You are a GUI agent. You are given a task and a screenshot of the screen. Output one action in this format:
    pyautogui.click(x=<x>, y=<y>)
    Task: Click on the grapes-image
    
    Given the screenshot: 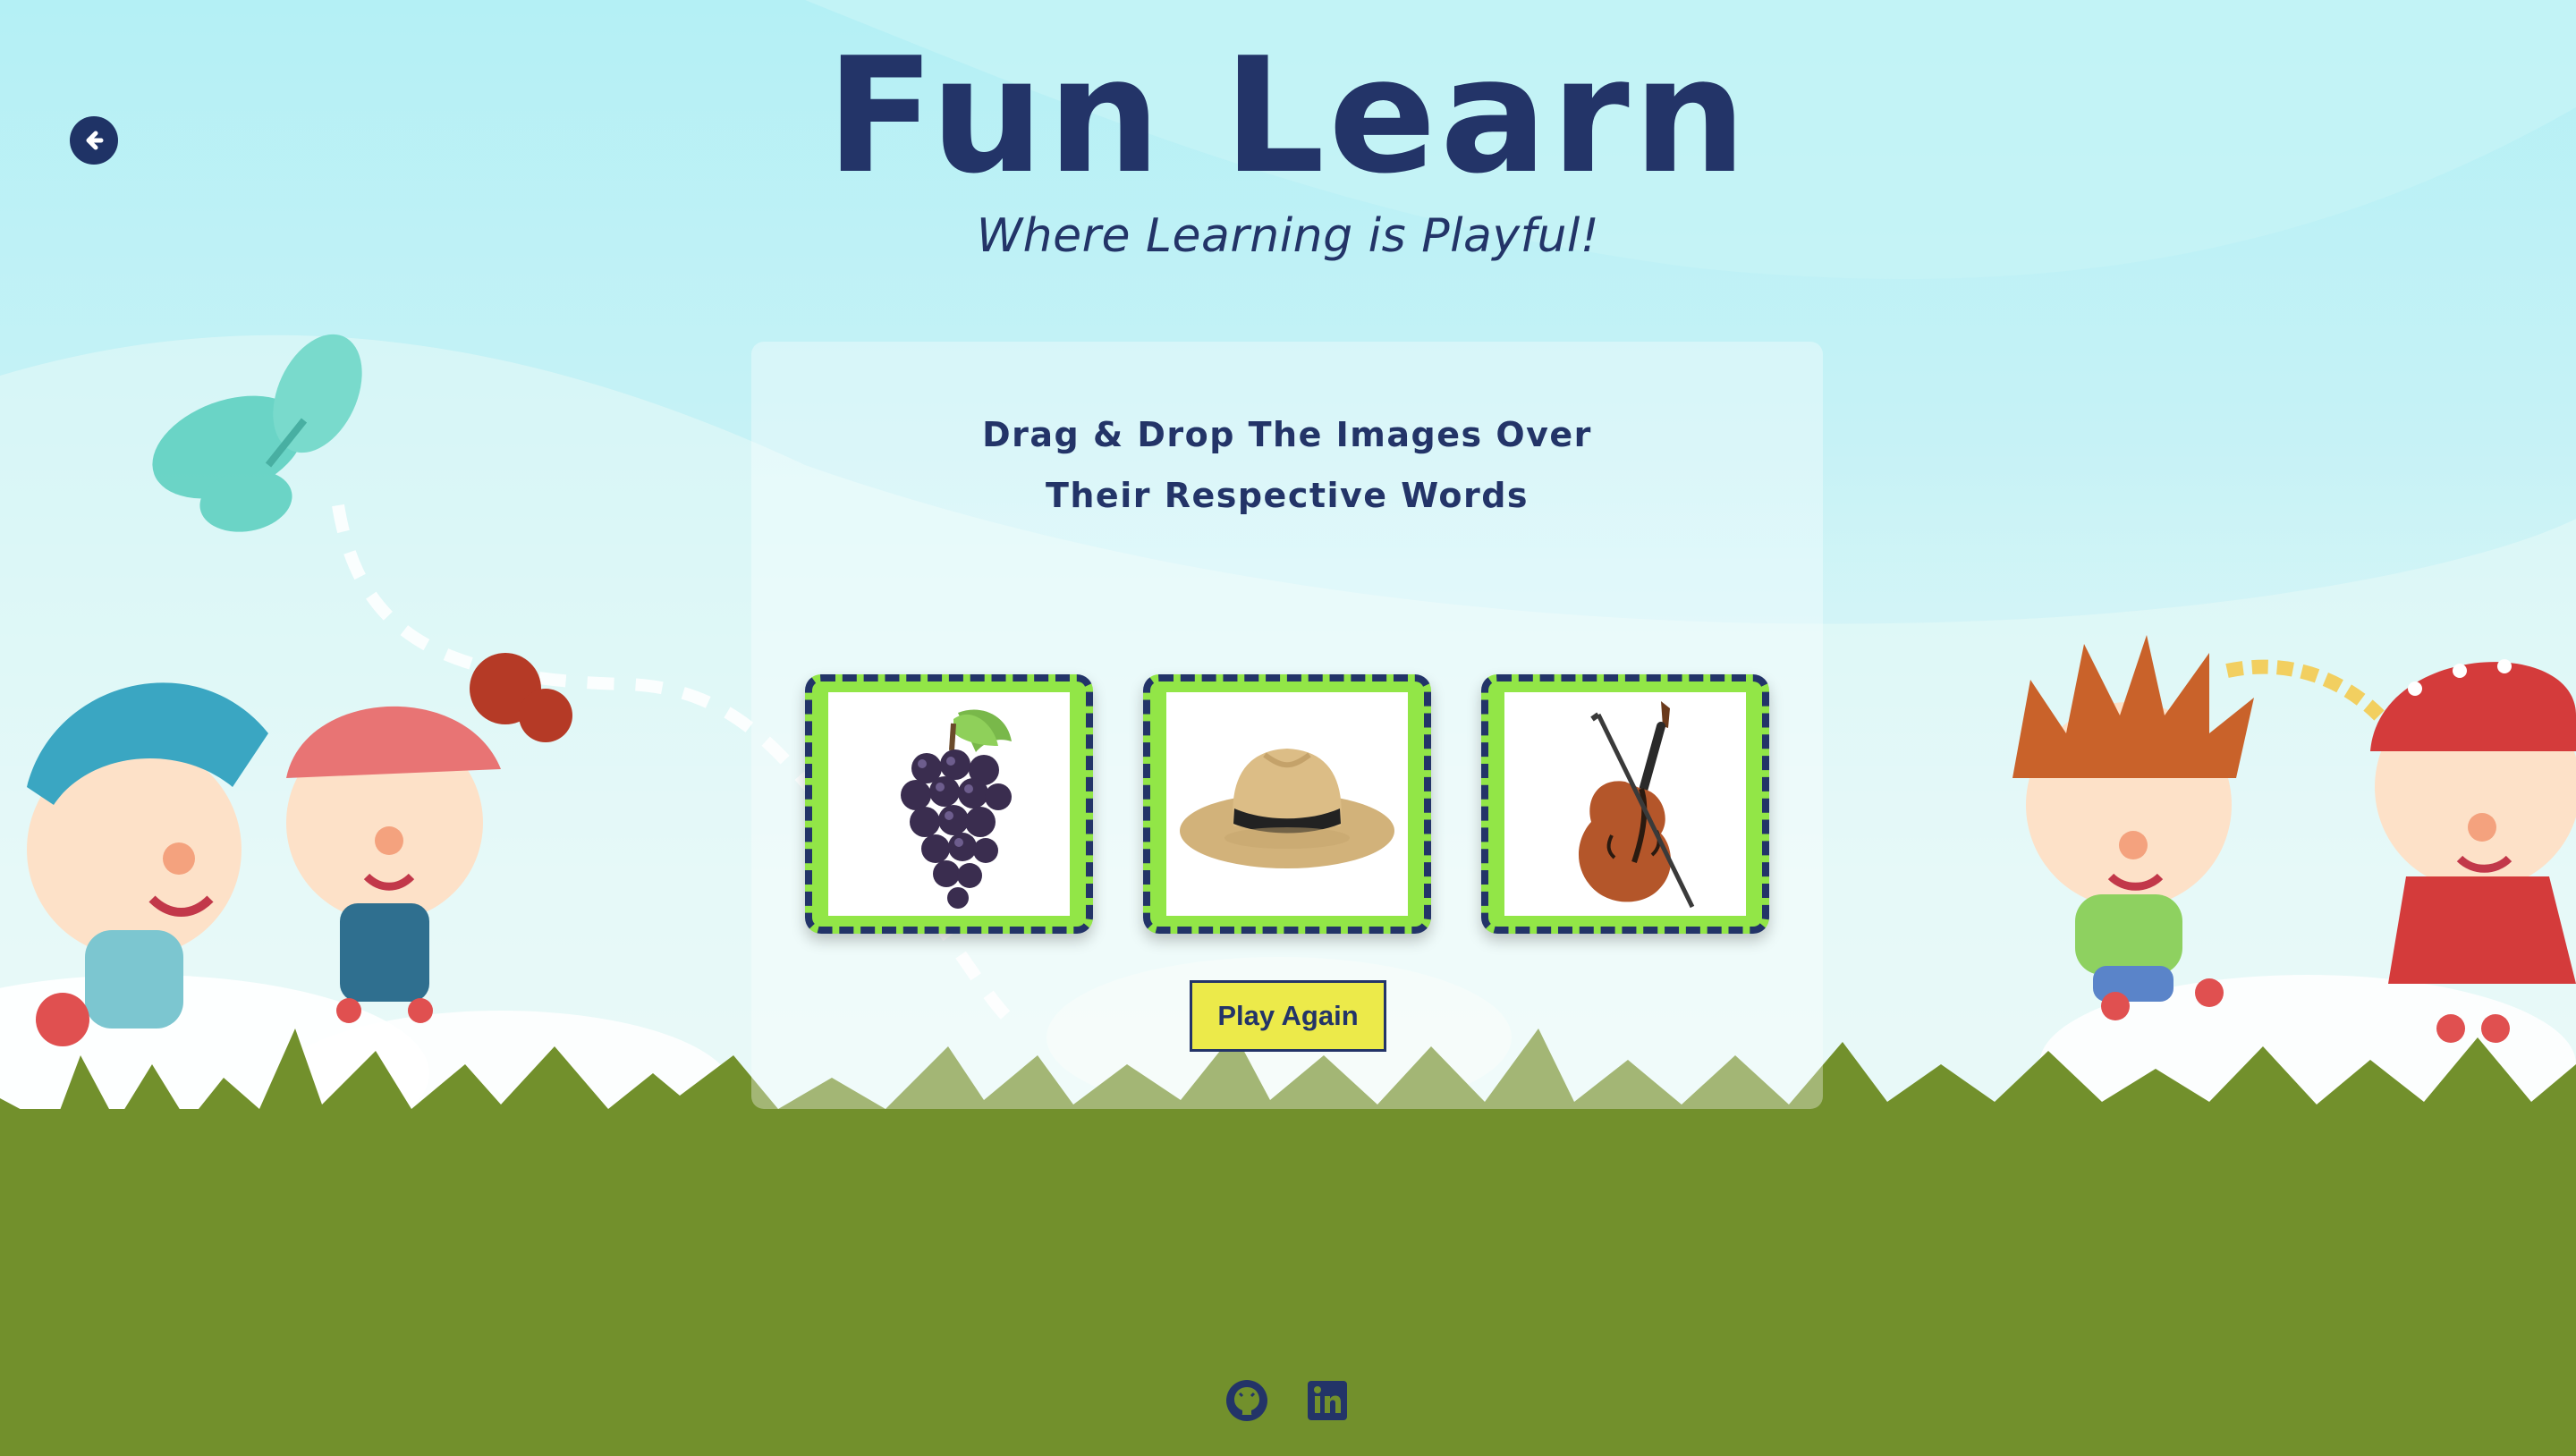 What is the action you would take?
    pyautogui.click(x=956, y=809)
    